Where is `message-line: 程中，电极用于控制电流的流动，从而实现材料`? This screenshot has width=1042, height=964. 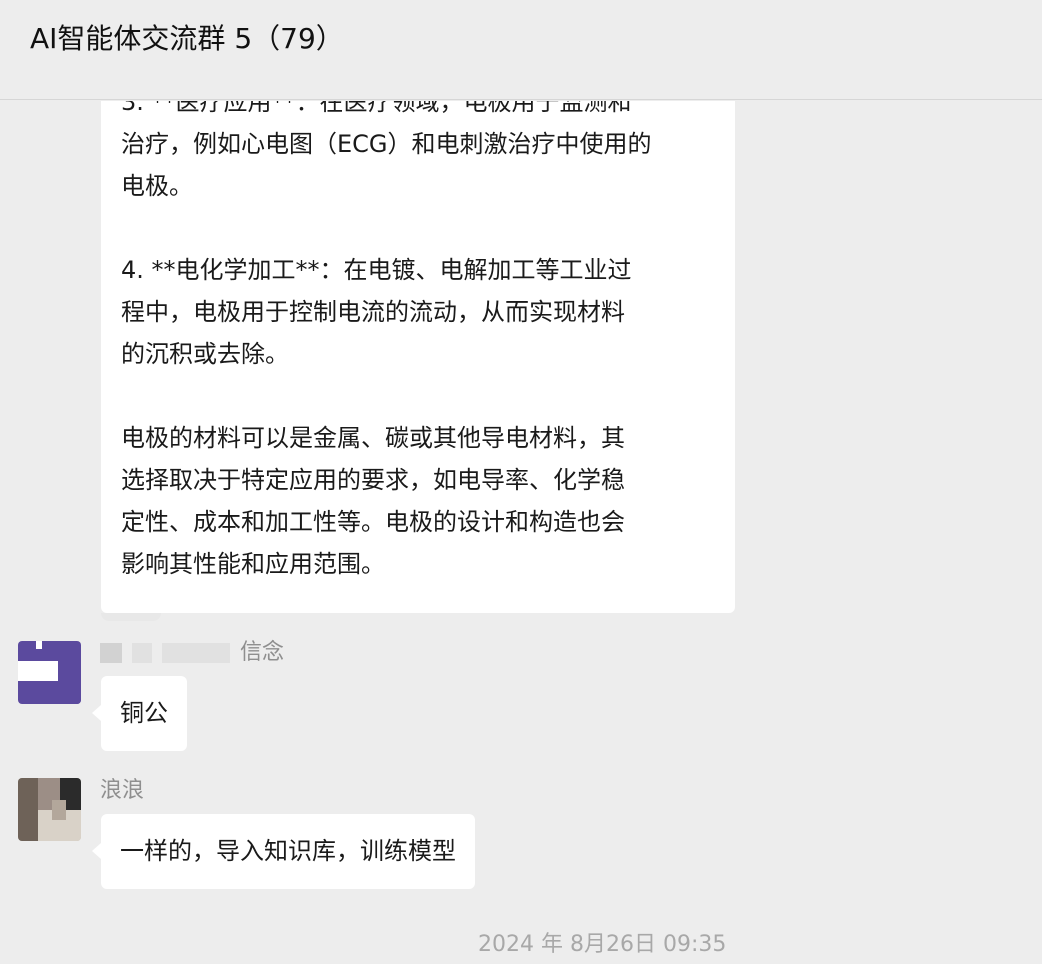 message-line: 程中，电极用于控制电流的流动，从而实现材料 is located at coordinates (373, 312).